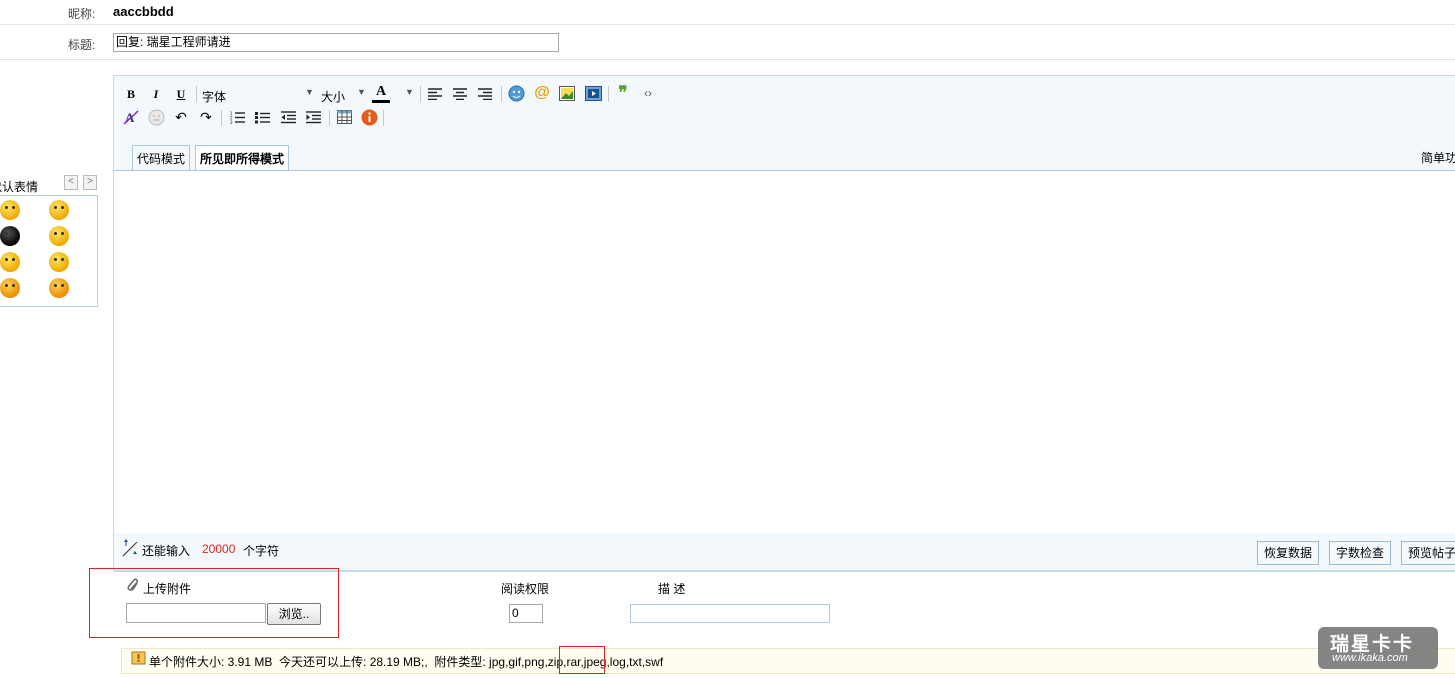 The height and width of the screenshot is (678, 1455). I want to click on redo-button: ↷, so click(206, 117).